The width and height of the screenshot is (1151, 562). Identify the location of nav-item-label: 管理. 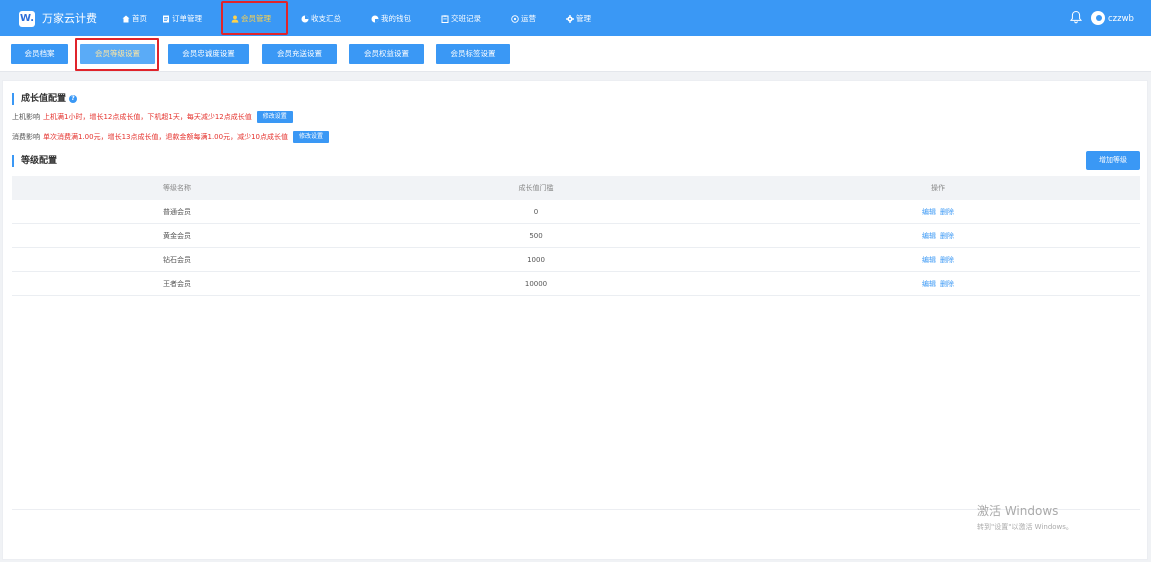
(583, 18).